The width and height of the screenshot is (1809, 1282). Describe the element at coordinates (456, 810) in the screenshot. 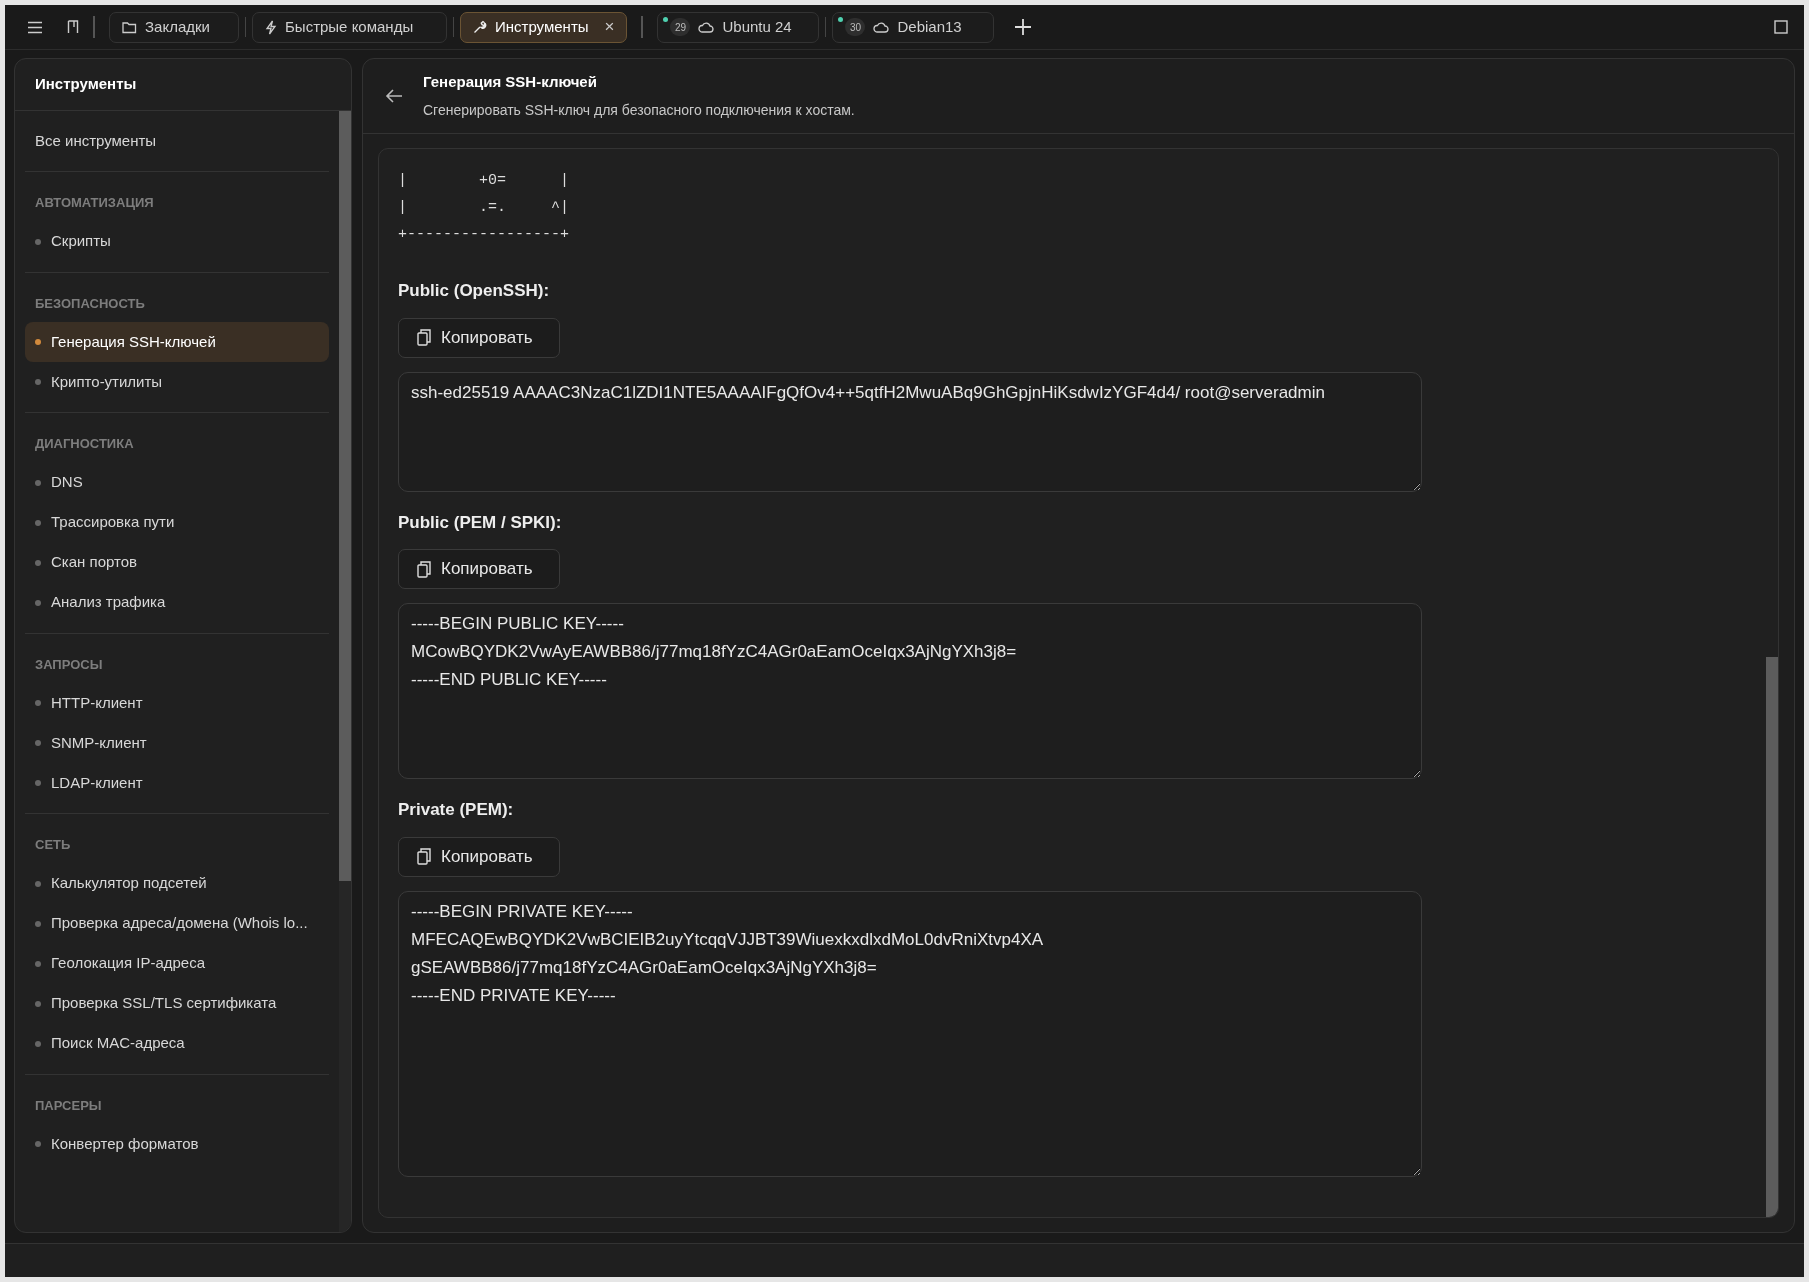

I see `section-label: Private (PEM):` at that location.